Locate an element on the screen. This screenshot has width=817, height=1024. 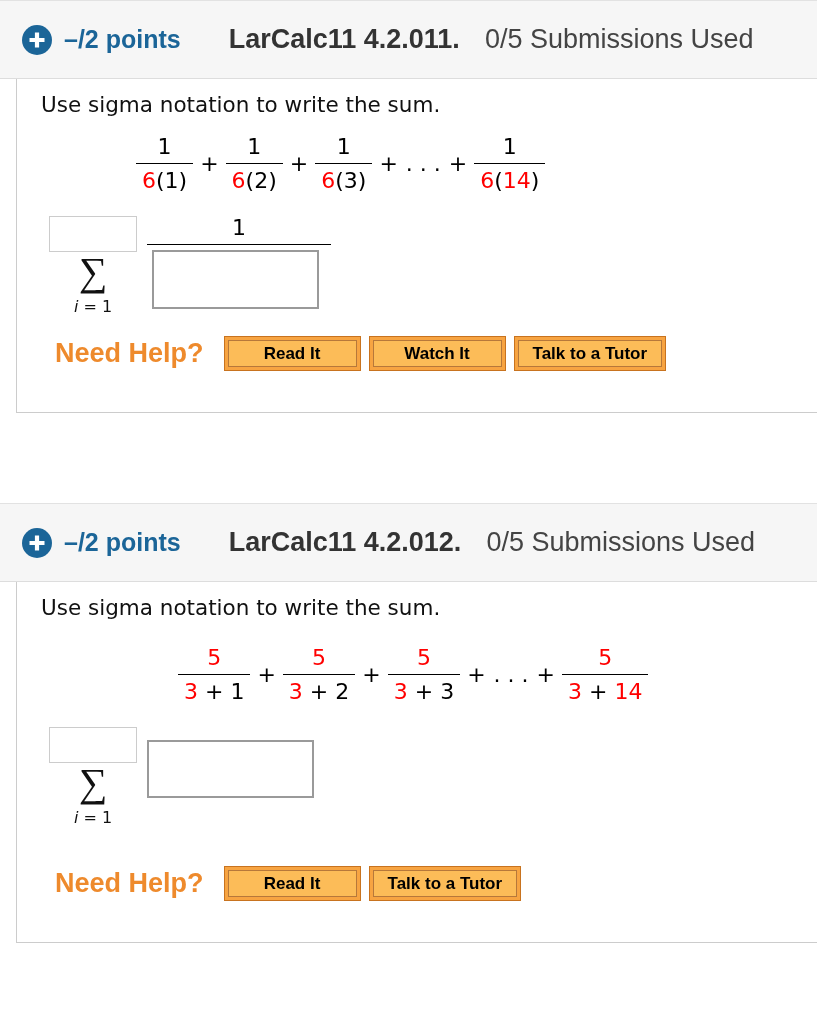
fraction-denominator: 6(1) is located at coordinates (165, 180).